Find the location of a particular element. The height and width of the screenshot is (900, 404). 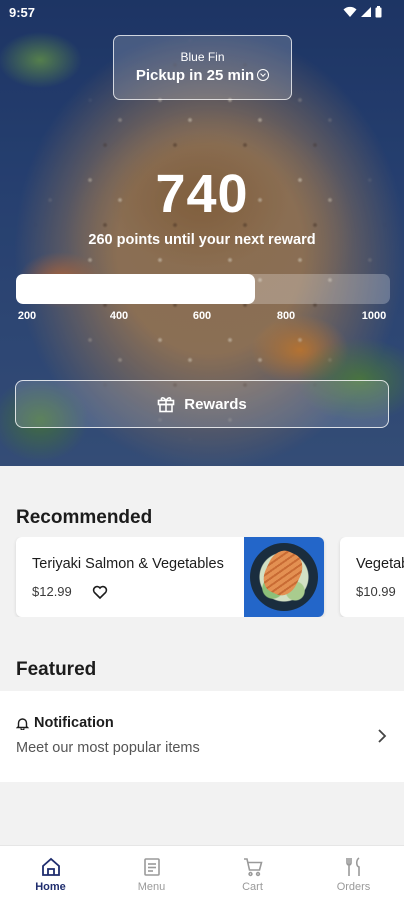

points-progress-fill is located at coordinates (136, 289).